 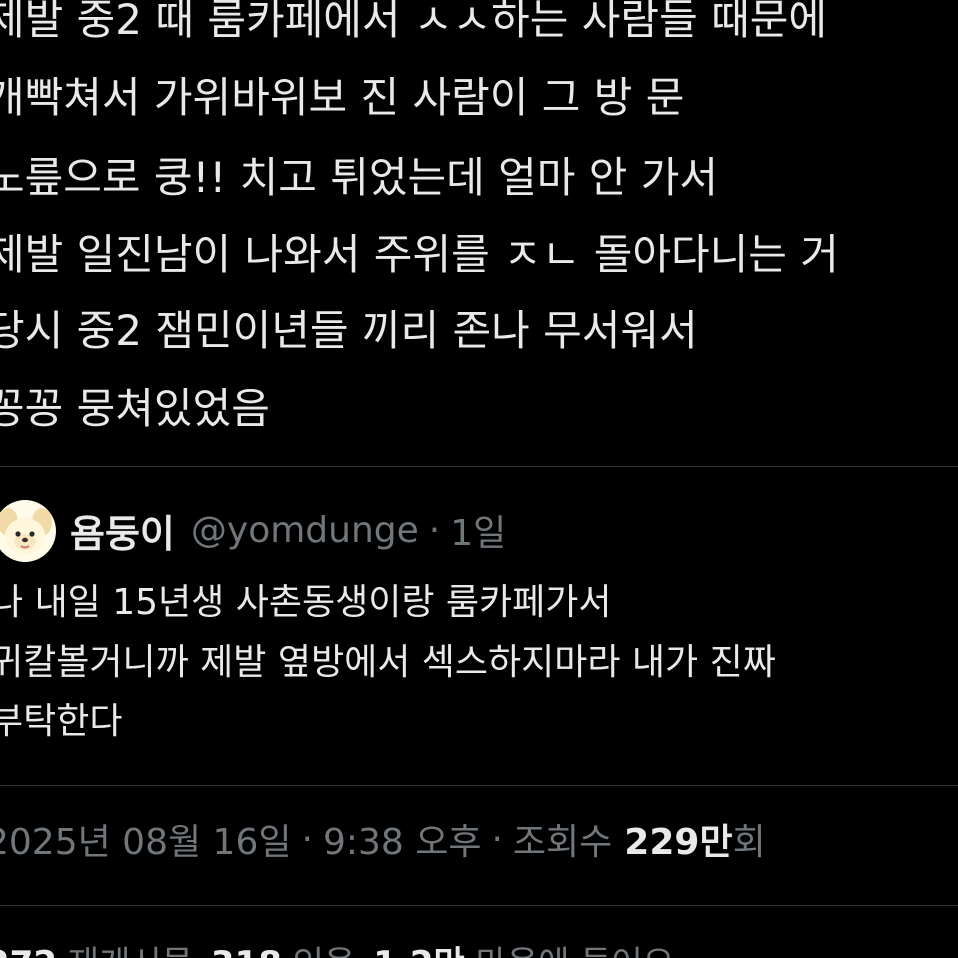 I want to click on quote-stat: 318 인용, so click(x=283, y=947).